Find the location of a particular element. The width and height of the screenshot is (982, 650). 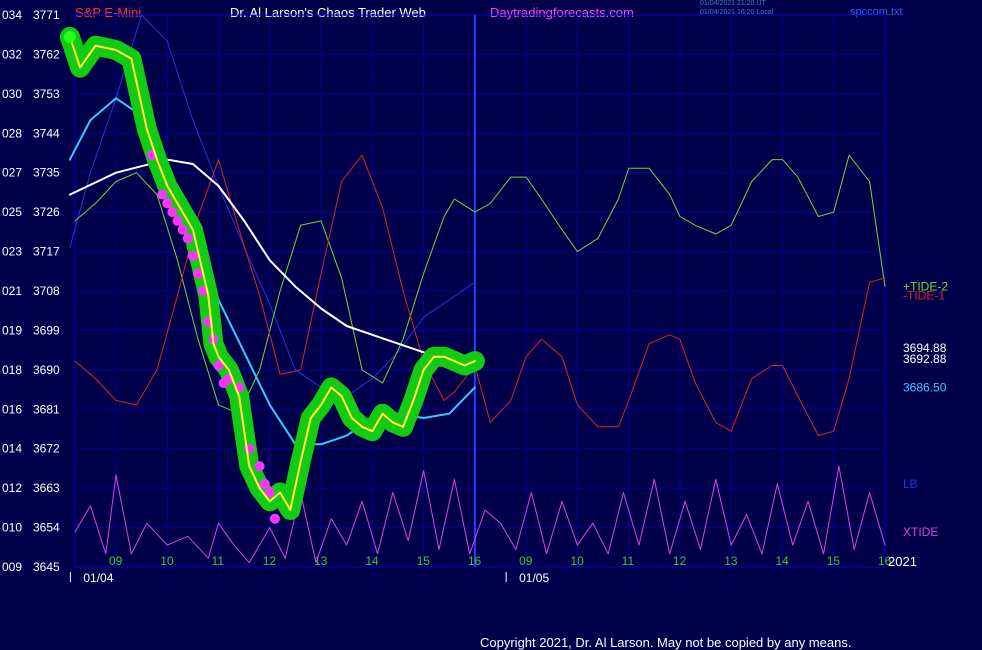

x-tick-label: 13 is located at coordinates (731, 561).